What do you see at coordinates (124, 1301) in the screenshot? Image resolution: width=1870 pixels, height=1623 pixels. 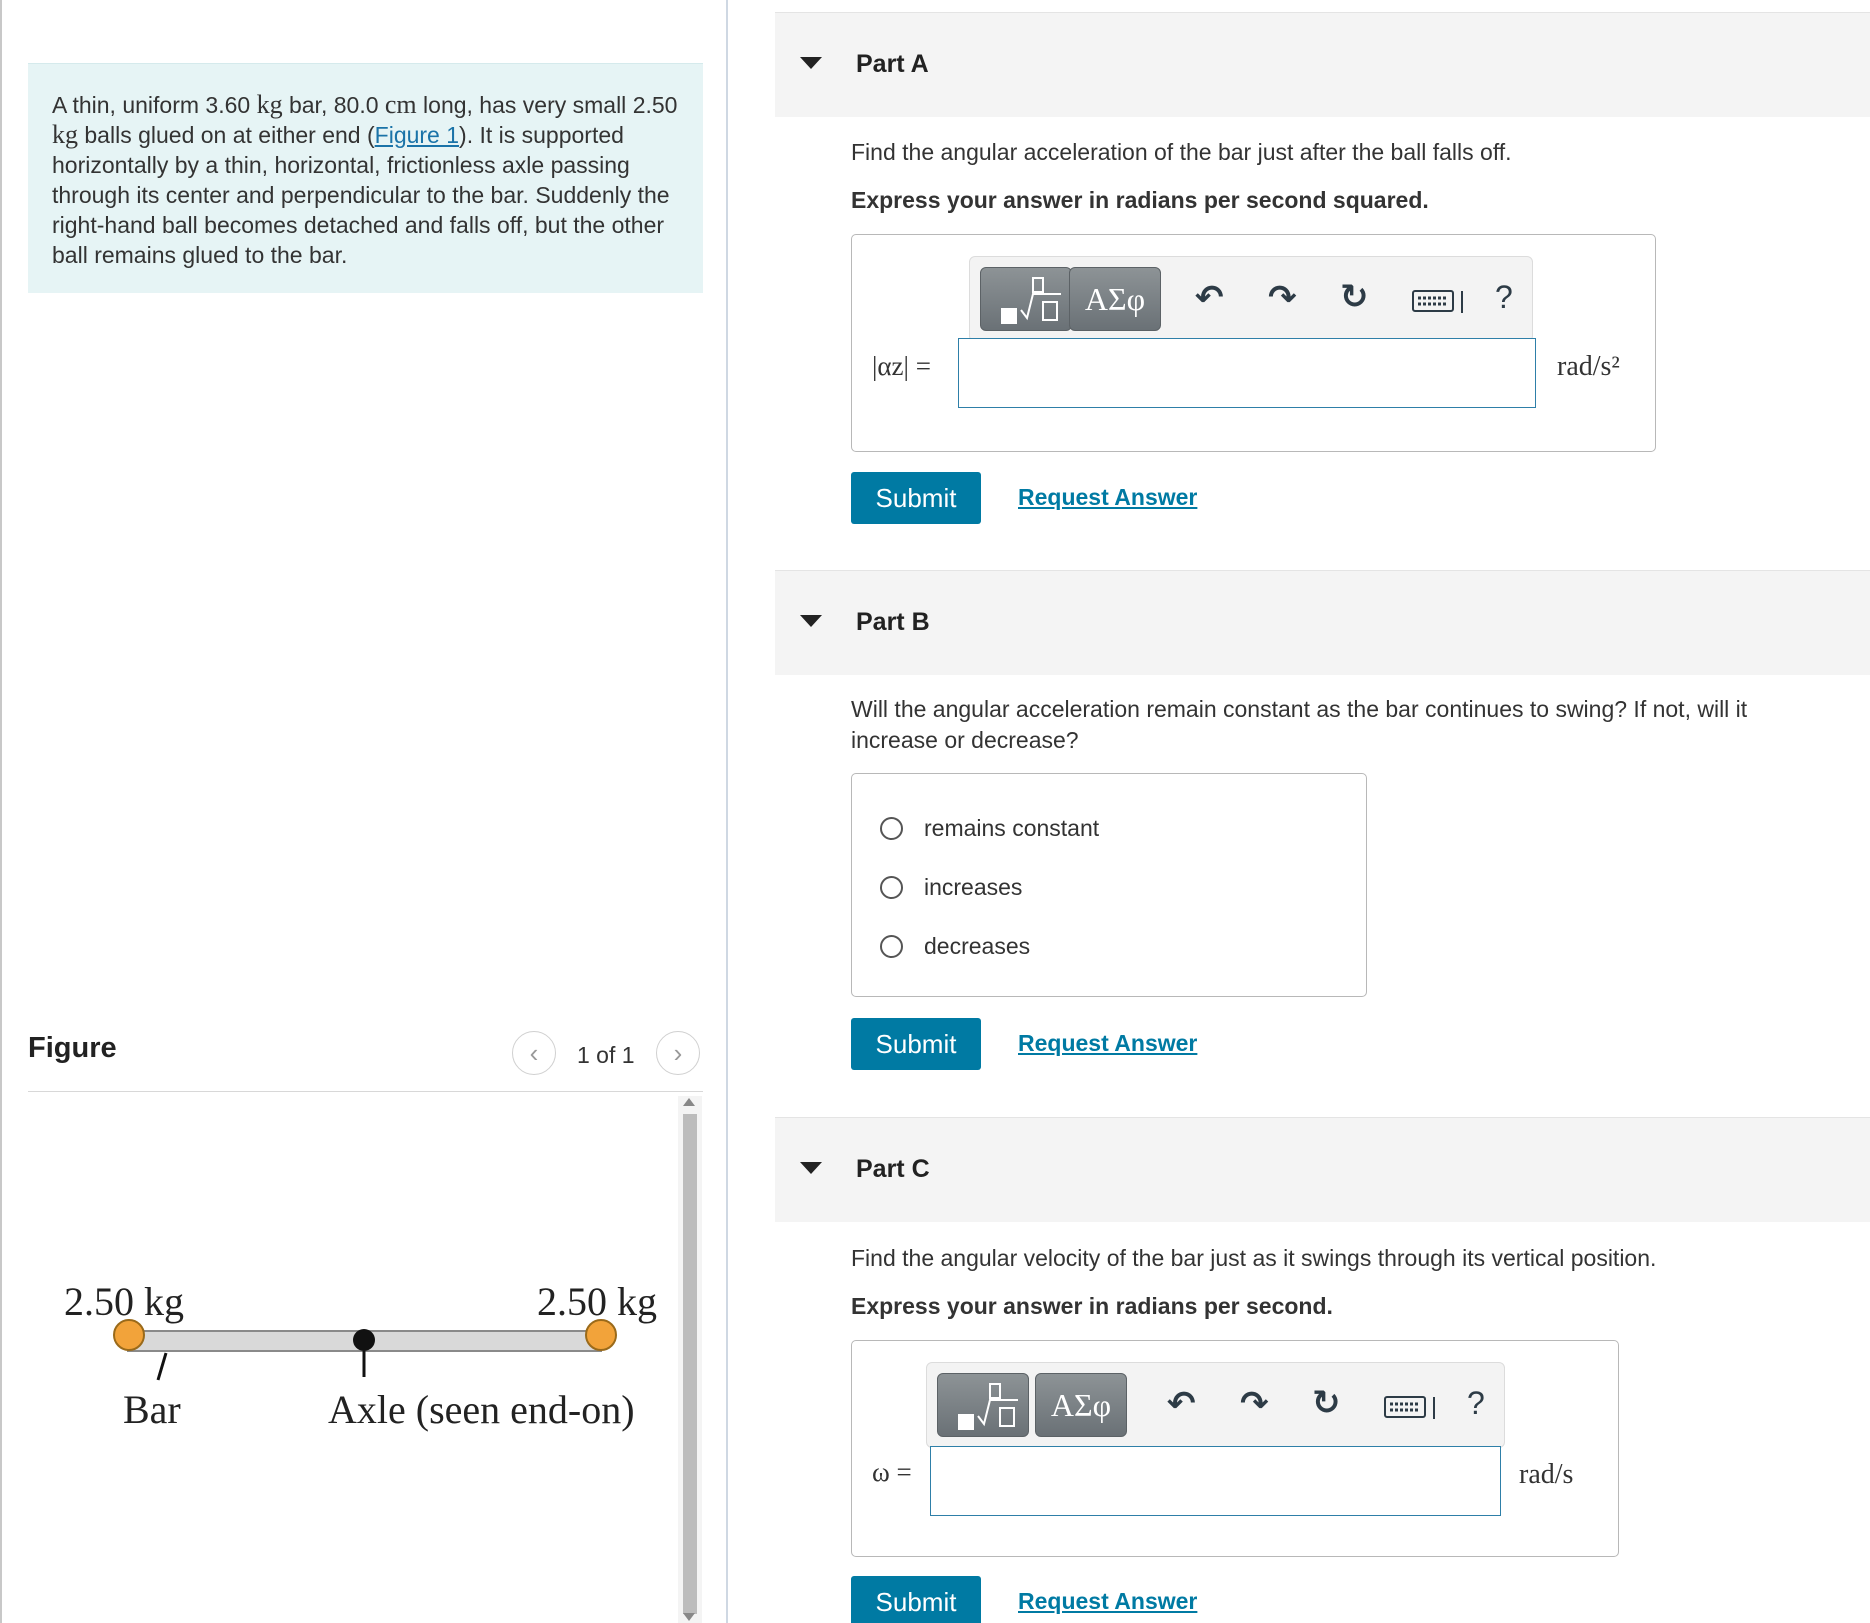 I see `left-mass-label: 2.50 kg` at bounding box center [124, 1301].